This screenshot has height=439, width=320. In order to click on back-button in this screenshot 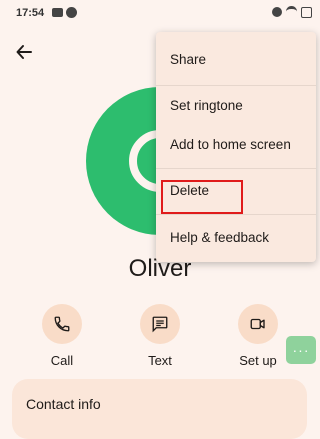, I will do `click(24, 52)`.